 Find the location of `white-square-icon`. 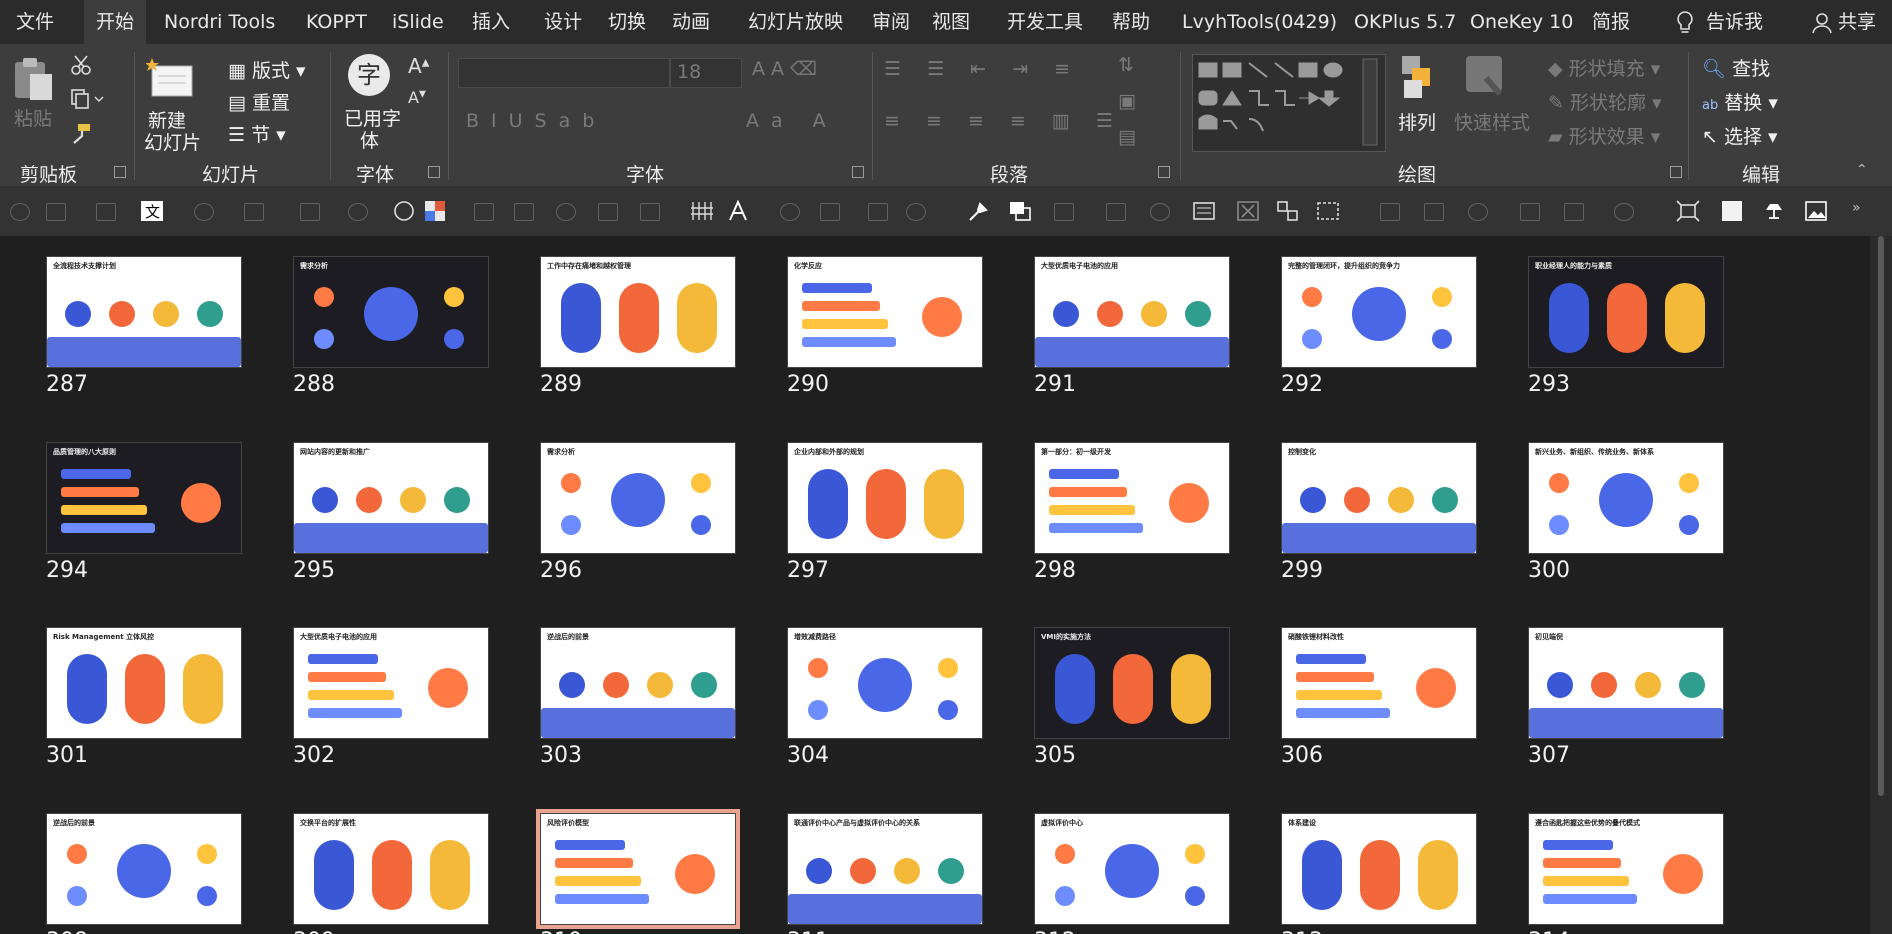

white-square-icon is located at coordinates (1732, 211).